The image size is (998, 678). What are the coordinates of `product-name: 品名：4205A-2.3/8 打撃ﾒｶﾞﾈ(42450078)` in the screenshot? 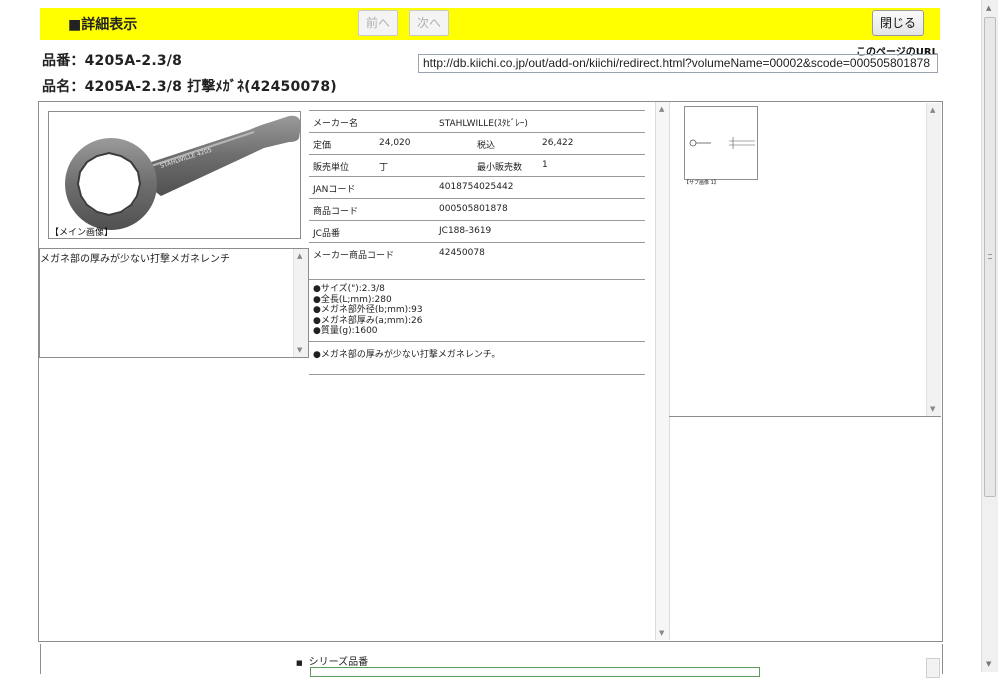 It's located at (189, 87).